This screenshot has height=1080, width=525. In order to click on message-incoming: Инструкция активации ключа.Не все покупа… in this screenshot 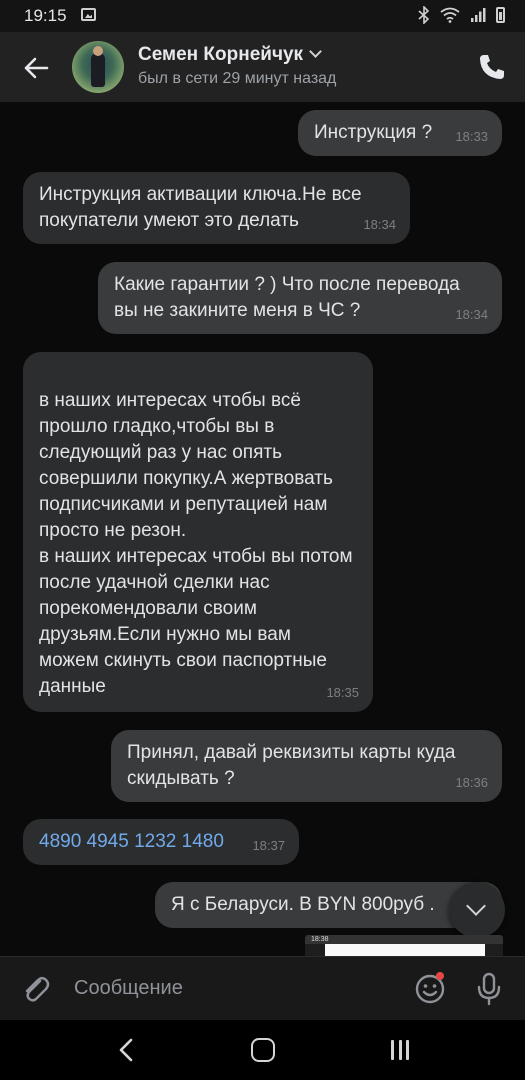, I will do `click(216, 208)`.